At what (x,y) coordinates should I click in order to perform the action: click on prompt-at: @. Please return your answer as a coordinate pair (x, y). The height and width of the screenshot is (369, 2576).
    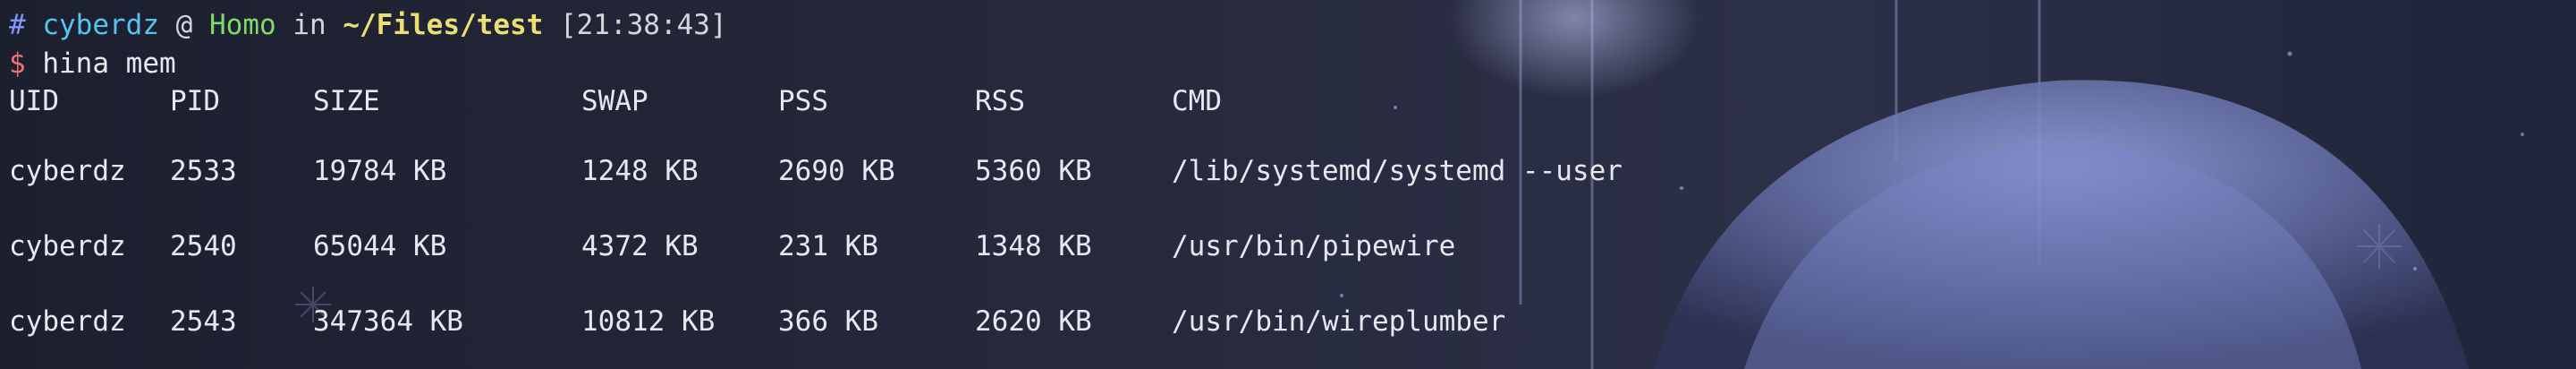
    Looking at the image, I should click on (184, 25).